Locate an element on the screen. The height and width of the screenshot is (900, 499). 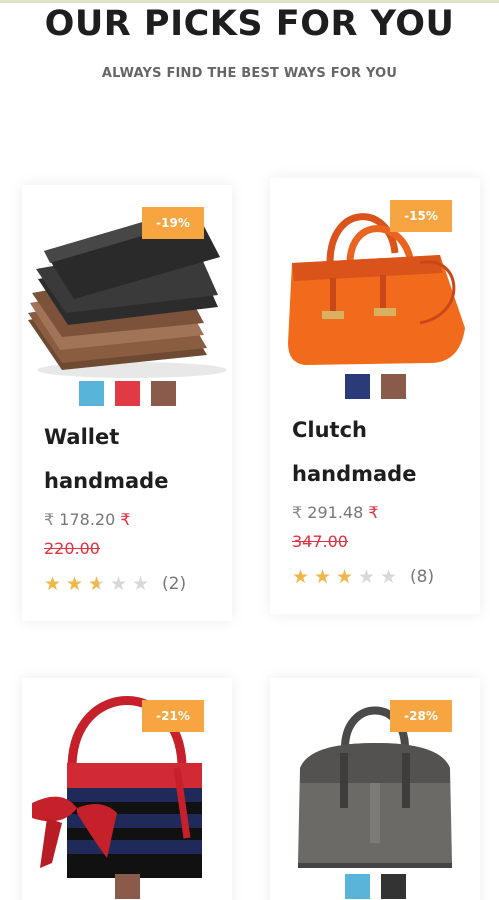
current-price: ₹ 291.48 ₹ is located at coordinates (335, 512).